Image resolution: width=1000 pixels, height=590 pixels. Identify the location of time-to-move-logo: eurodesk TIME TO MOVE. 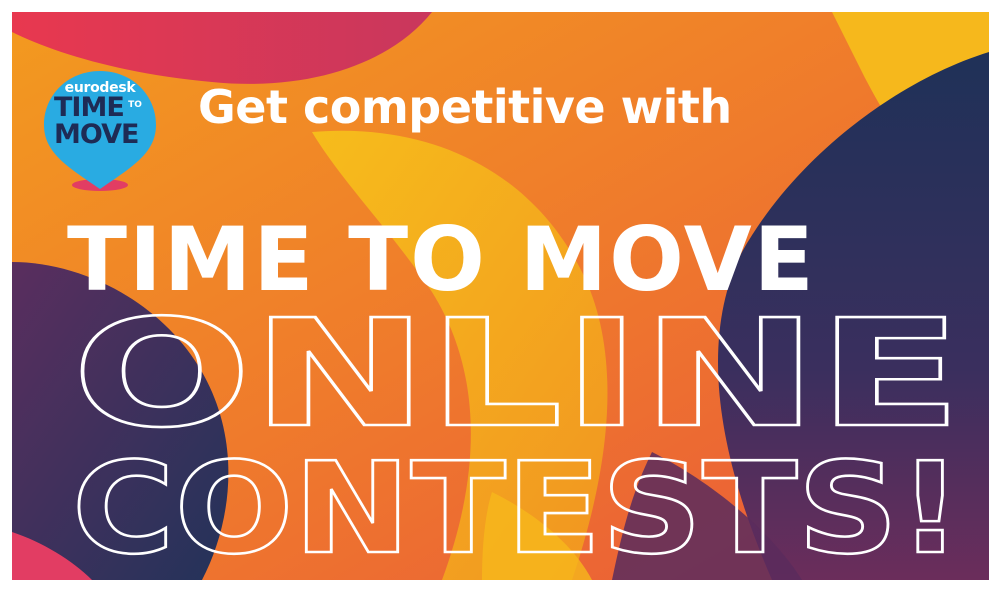
(100, 132).